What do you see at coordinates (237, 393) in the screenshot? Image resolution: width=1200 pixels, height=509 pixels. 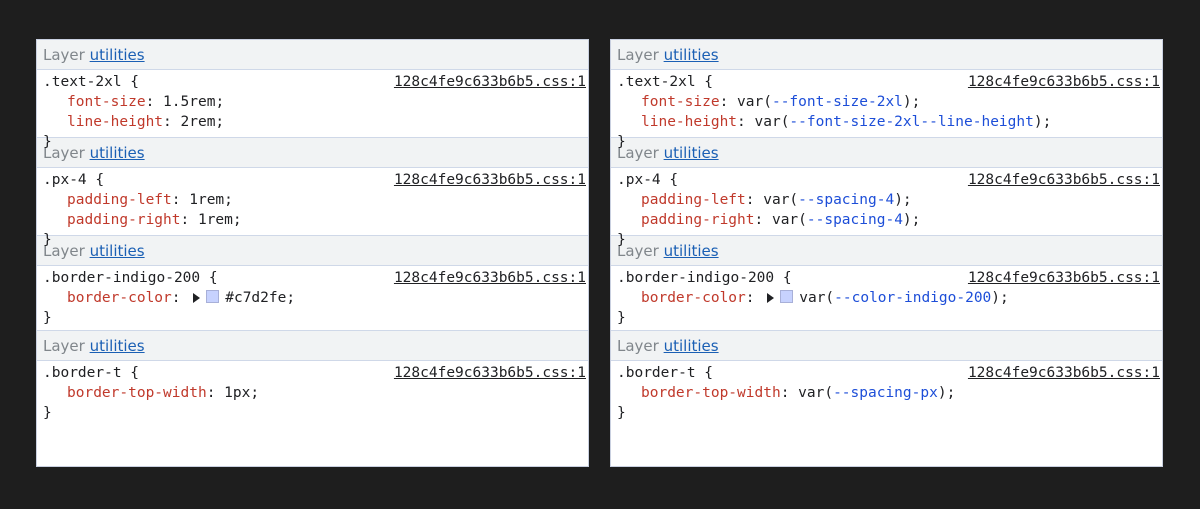 I see `property-value: 1px` at bounding box center [237, 393].